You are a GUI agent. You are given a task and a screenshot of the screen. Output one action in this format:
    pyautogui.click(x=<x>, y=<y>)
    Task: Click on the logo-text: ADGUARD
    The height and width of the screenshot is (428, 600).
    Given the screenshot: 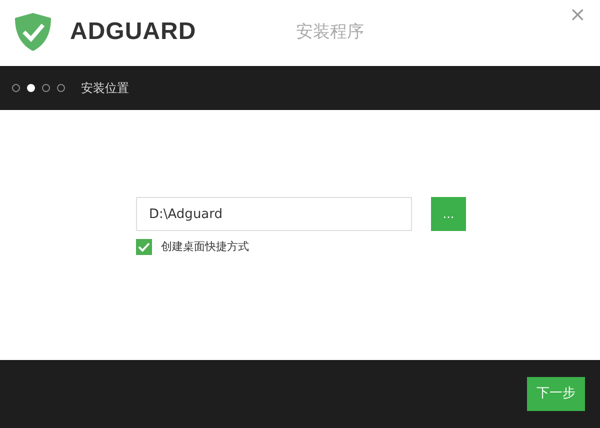 What is the action you would take?
    pyautogui.click(x=133, y=32)
    